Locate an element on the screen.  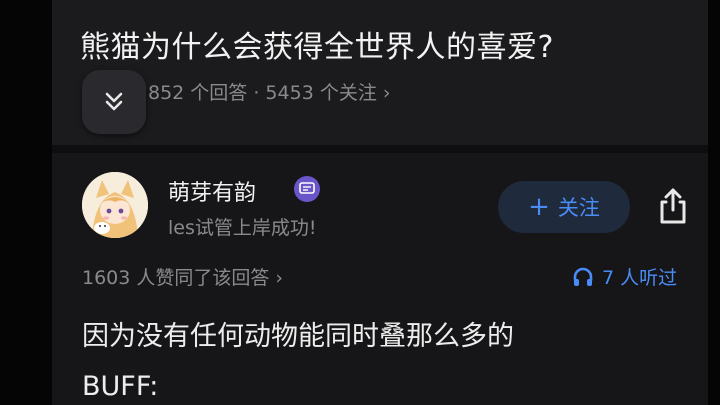
author-name: 萌芽有韵 is located at coordinates (212, 191).